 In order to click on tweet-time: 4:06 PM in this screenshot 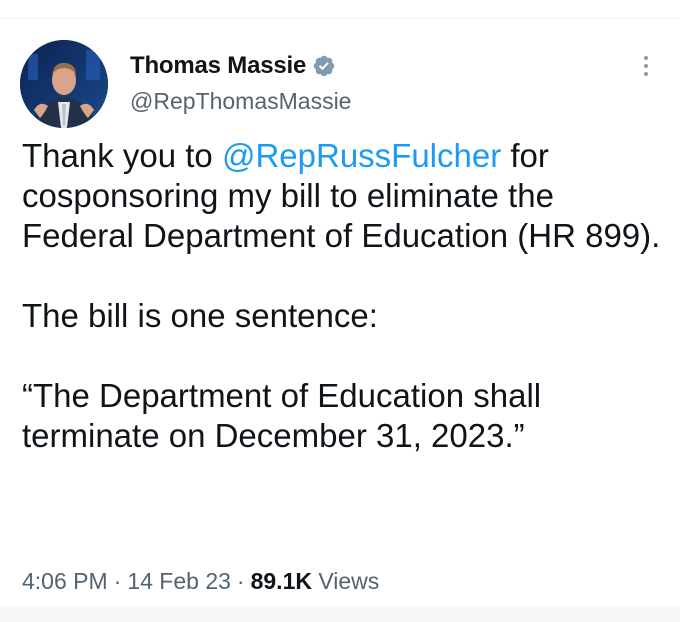, I will do `click(65, 581)`.